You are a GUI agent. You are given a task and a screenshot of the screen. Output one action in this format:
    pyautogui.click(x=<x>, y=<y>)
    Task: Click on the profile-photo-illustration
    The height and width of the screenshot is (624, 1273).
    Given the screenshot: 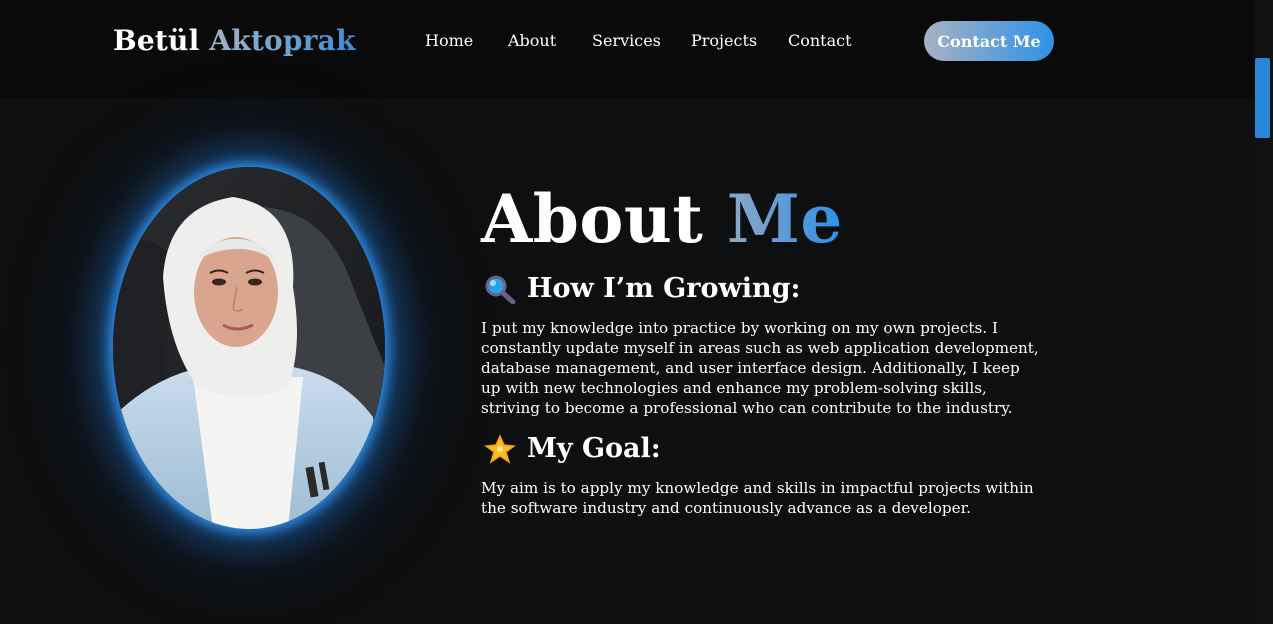 What is the action you would take?
    pyautogui.click(x=249, y=348)
    